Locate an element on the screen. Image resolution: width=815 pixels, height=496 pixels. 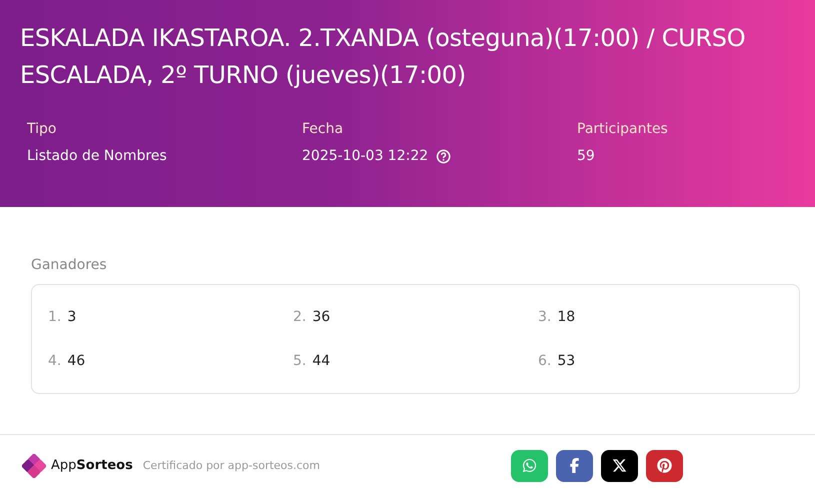
detail-label: Participantes is located at coordinates (623, 129).